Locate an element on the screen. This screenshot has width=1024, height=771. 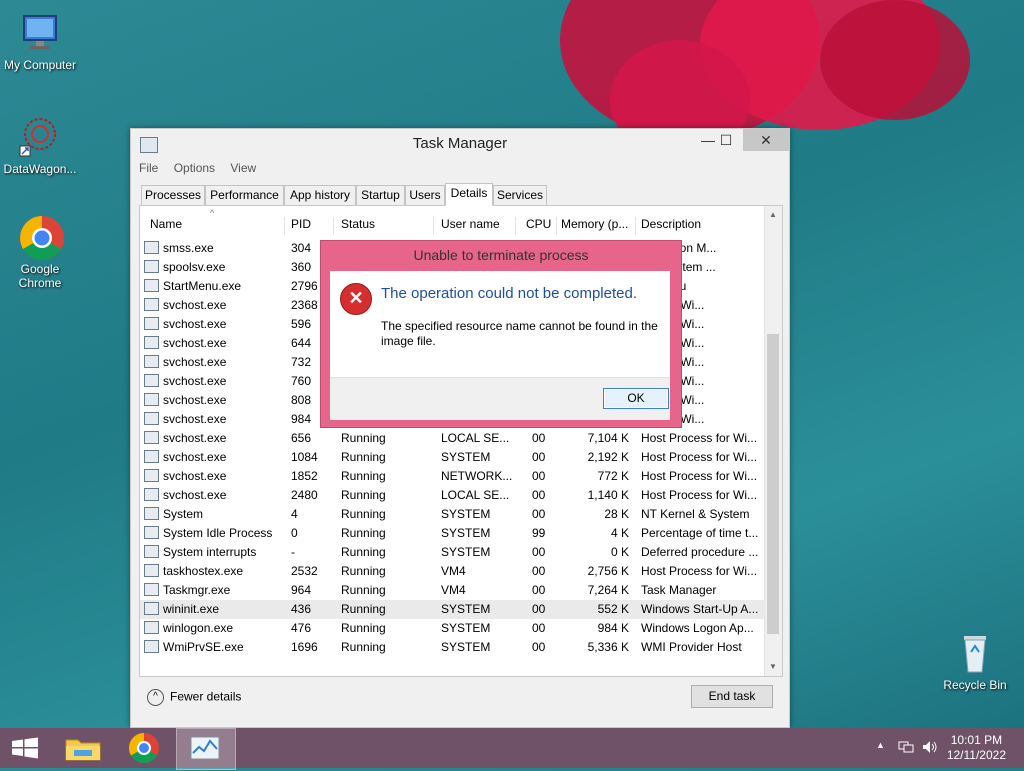
cell-memory: 552 K is located at coordinates (613, 609).